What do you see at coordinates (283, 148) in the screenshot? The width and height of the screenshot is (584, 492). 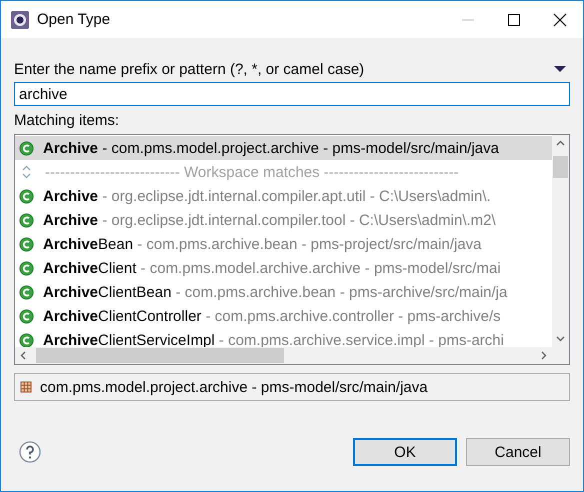 I see `type-list-item: Archive - com.pms.model.project.archive - pms-model/src/main/java` at bounding box center [283, 148].